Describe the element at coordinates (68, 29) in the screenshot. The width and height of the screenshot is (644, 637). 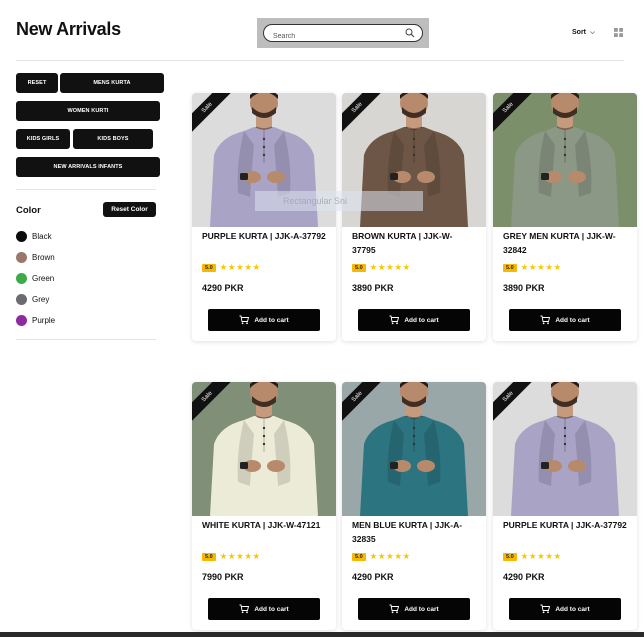
I see `page-title: New Arrivals` at that location.